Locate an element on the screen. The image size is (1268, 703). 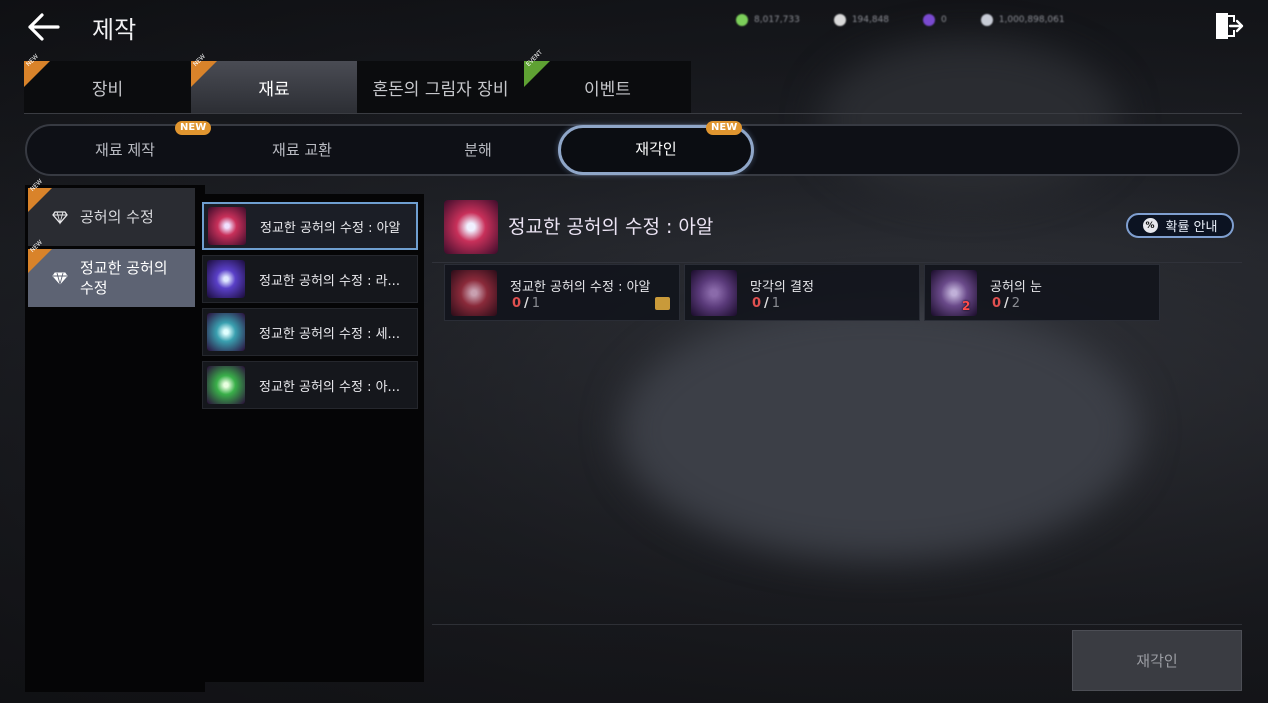
exit-icon is located at coordinates (1228, 26).